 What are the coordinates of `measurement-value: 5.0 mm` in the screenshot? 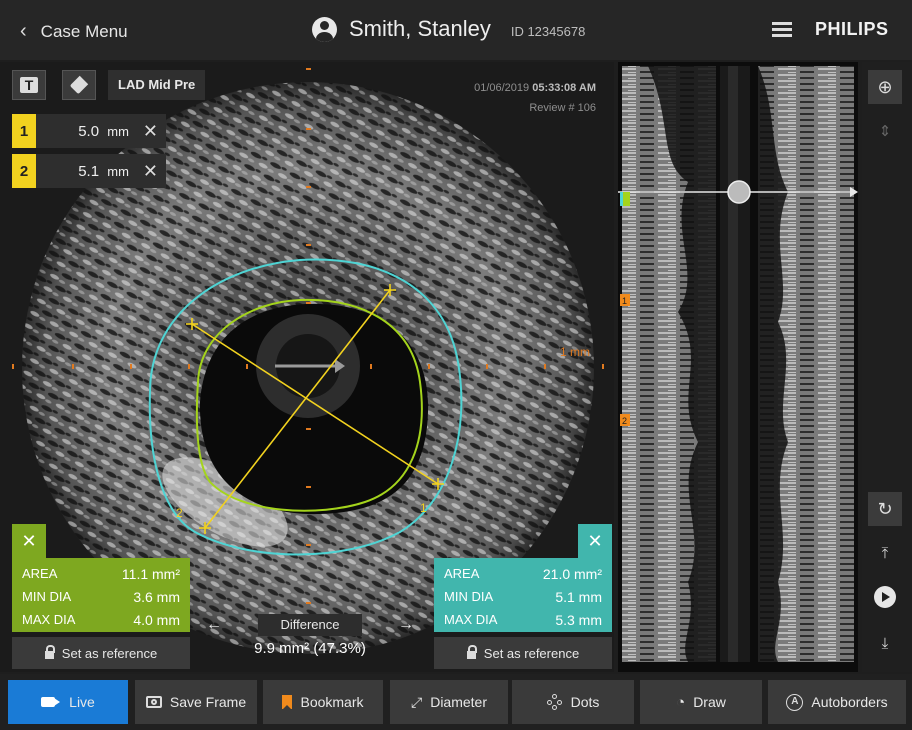 It's located at (103, 131).